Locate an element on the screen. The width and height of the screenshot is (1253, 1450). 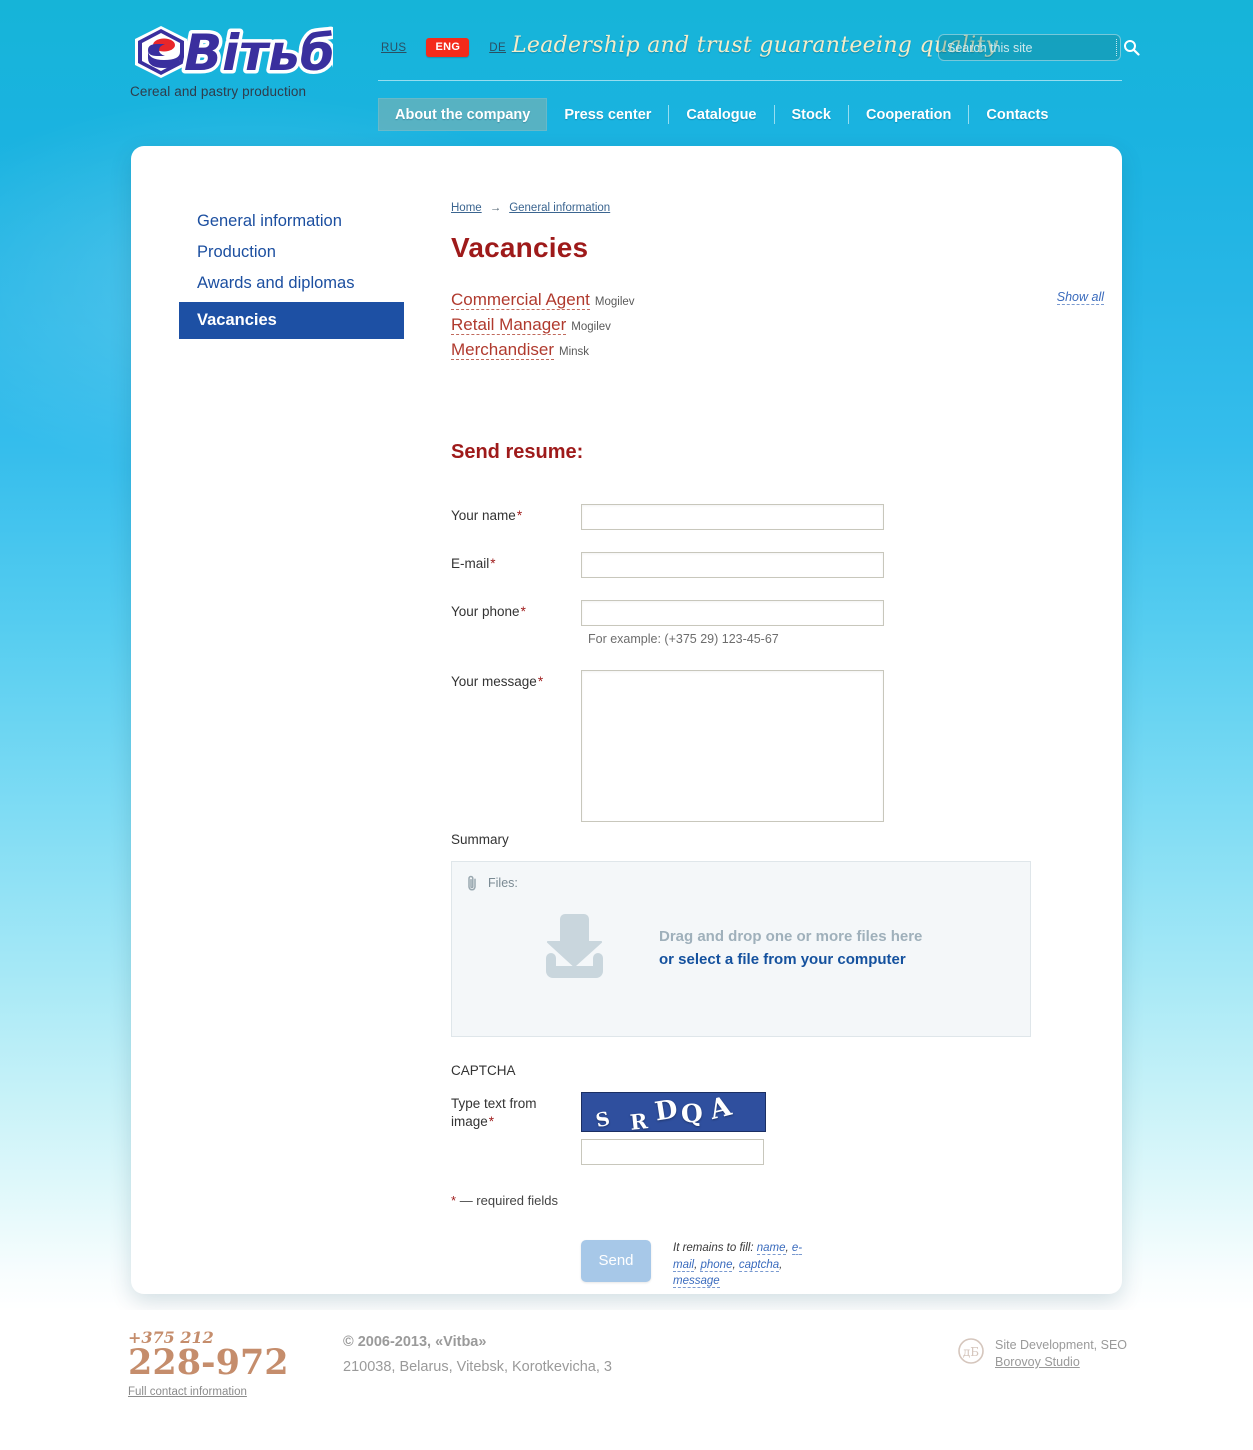
sidebar-item-production: Production is located at coordinates (291, 252).